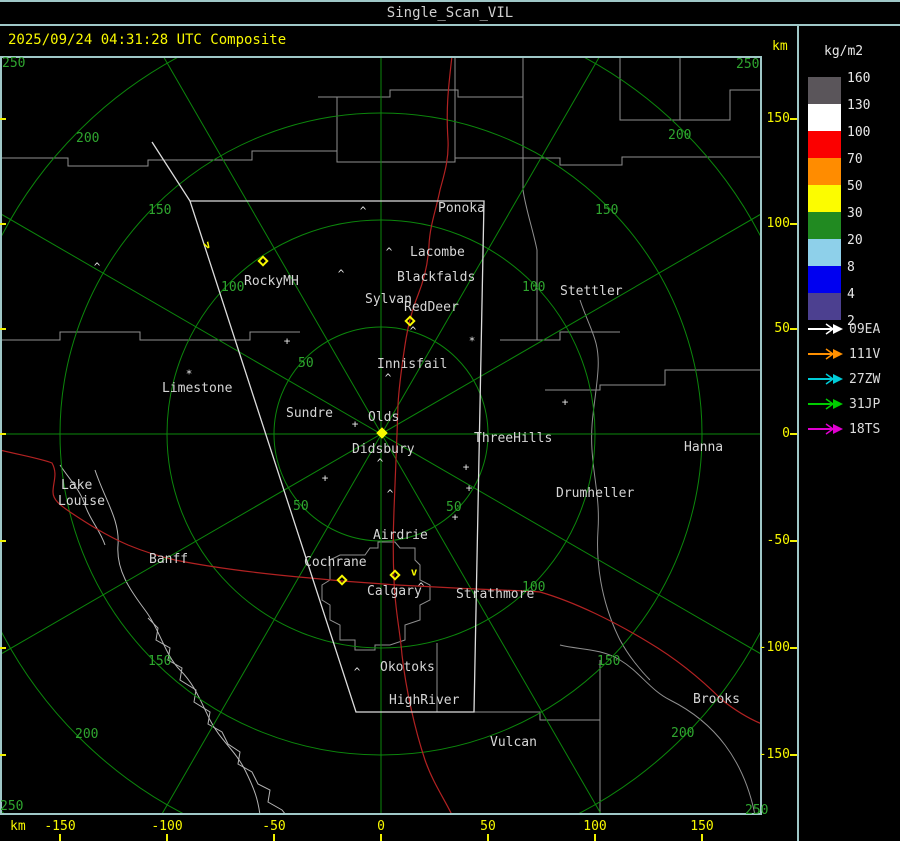 Image resolution: width=900 pixels, height=841 pixels. What do you see at coordinates (782, 328) in the screenshot?
I see `right-axis-label: 50` at bounding box center [782, 328].